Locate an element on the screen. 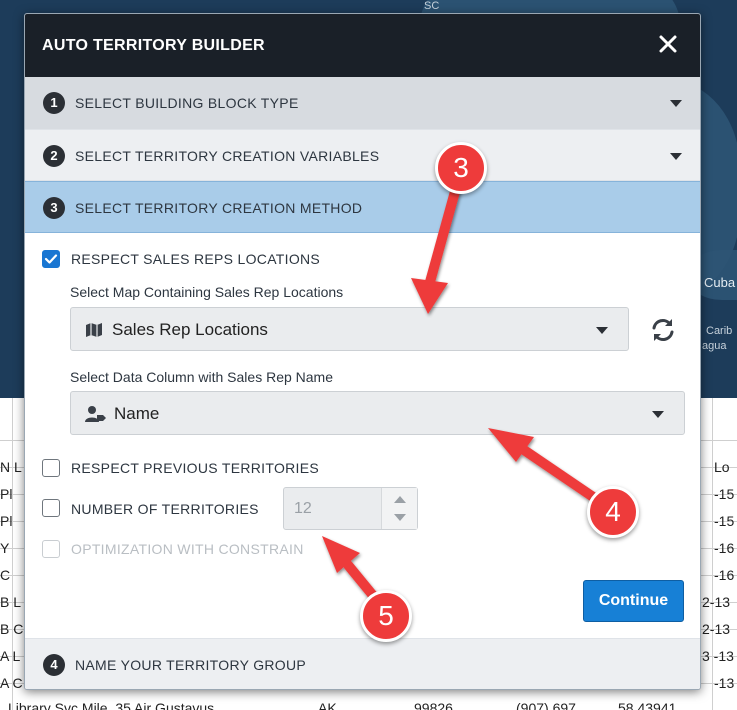 Image resolution: width=737 pixels, height=710 pixels. checkmark-icon is located at coordinates (51, 259).